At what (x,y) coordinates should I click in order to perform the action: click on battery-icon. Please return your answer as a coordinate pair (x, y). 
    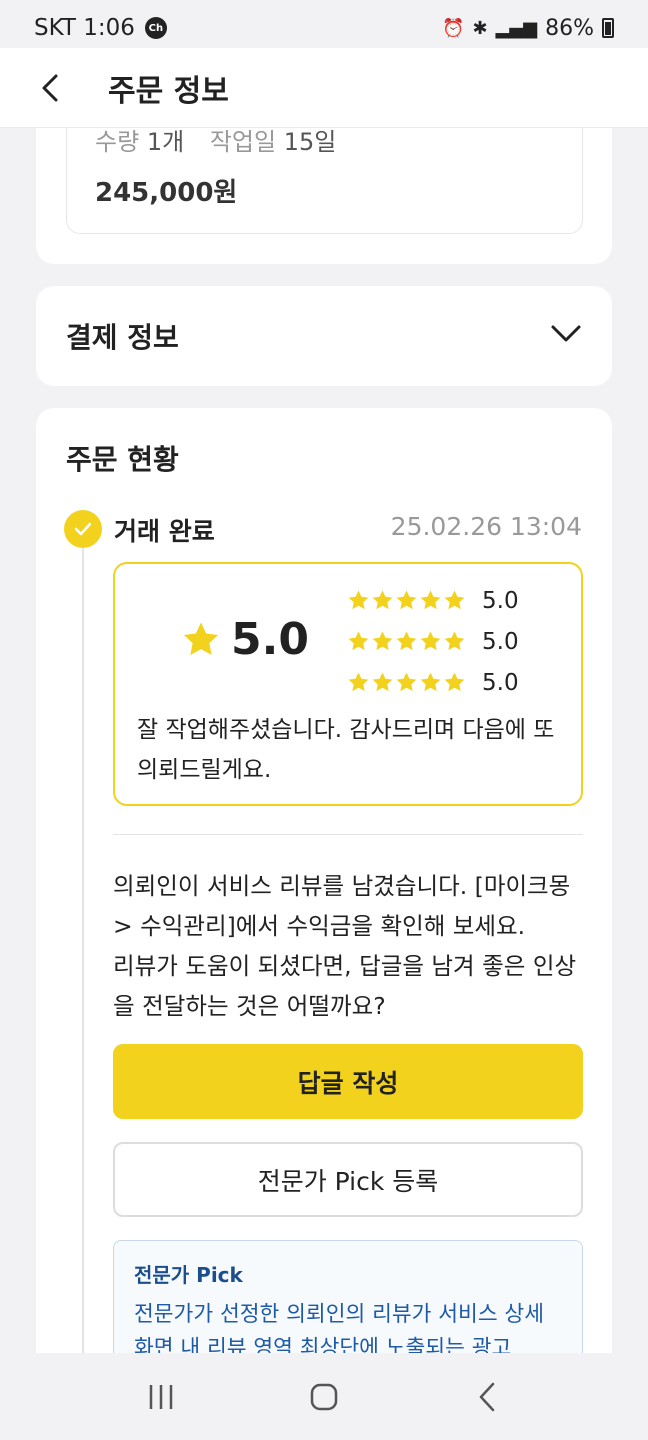
    Looking at the image, I should click on (608, 28).